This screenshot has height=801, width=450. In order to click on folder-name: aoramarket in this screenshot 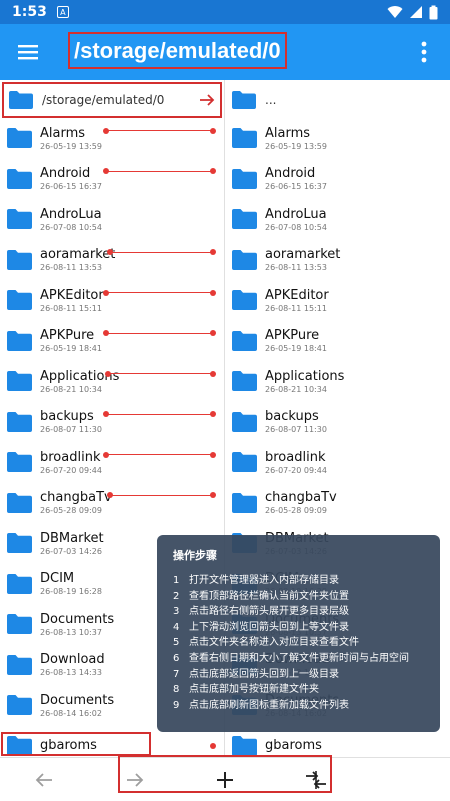, I will do `click(303, 255)`.